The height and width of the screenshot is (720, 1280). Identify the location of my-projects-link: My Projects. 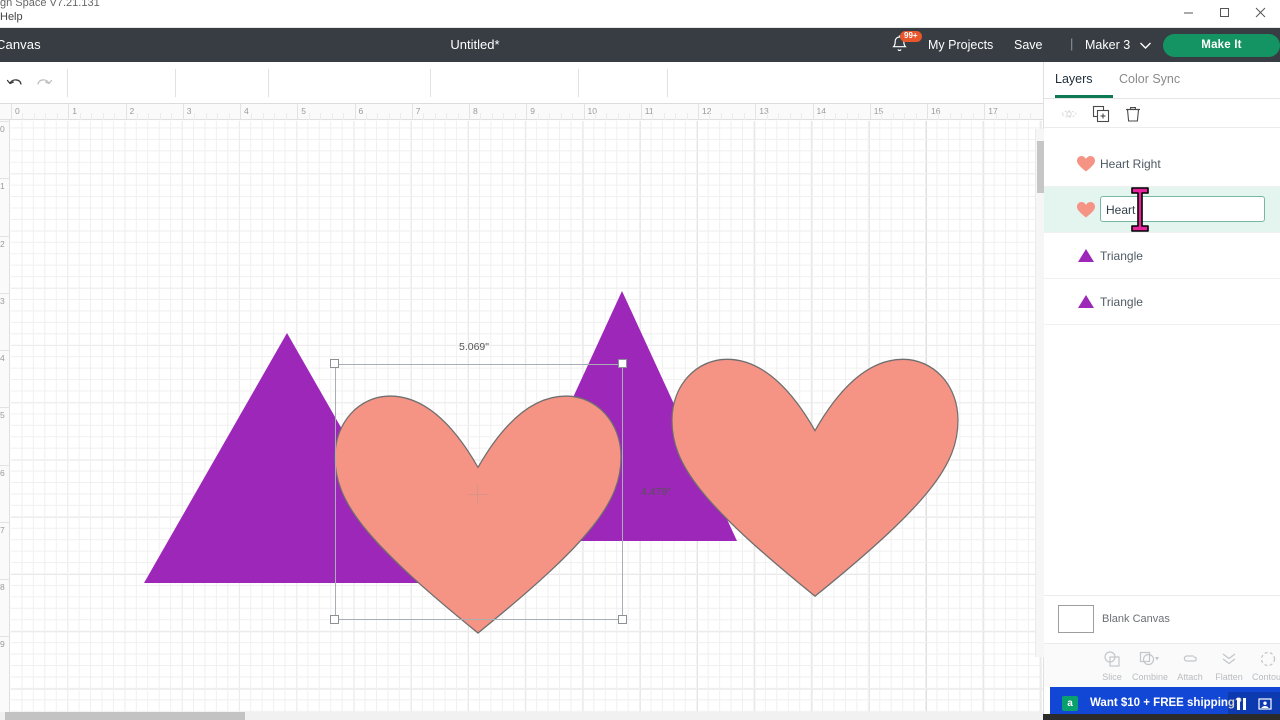
(960, 45).